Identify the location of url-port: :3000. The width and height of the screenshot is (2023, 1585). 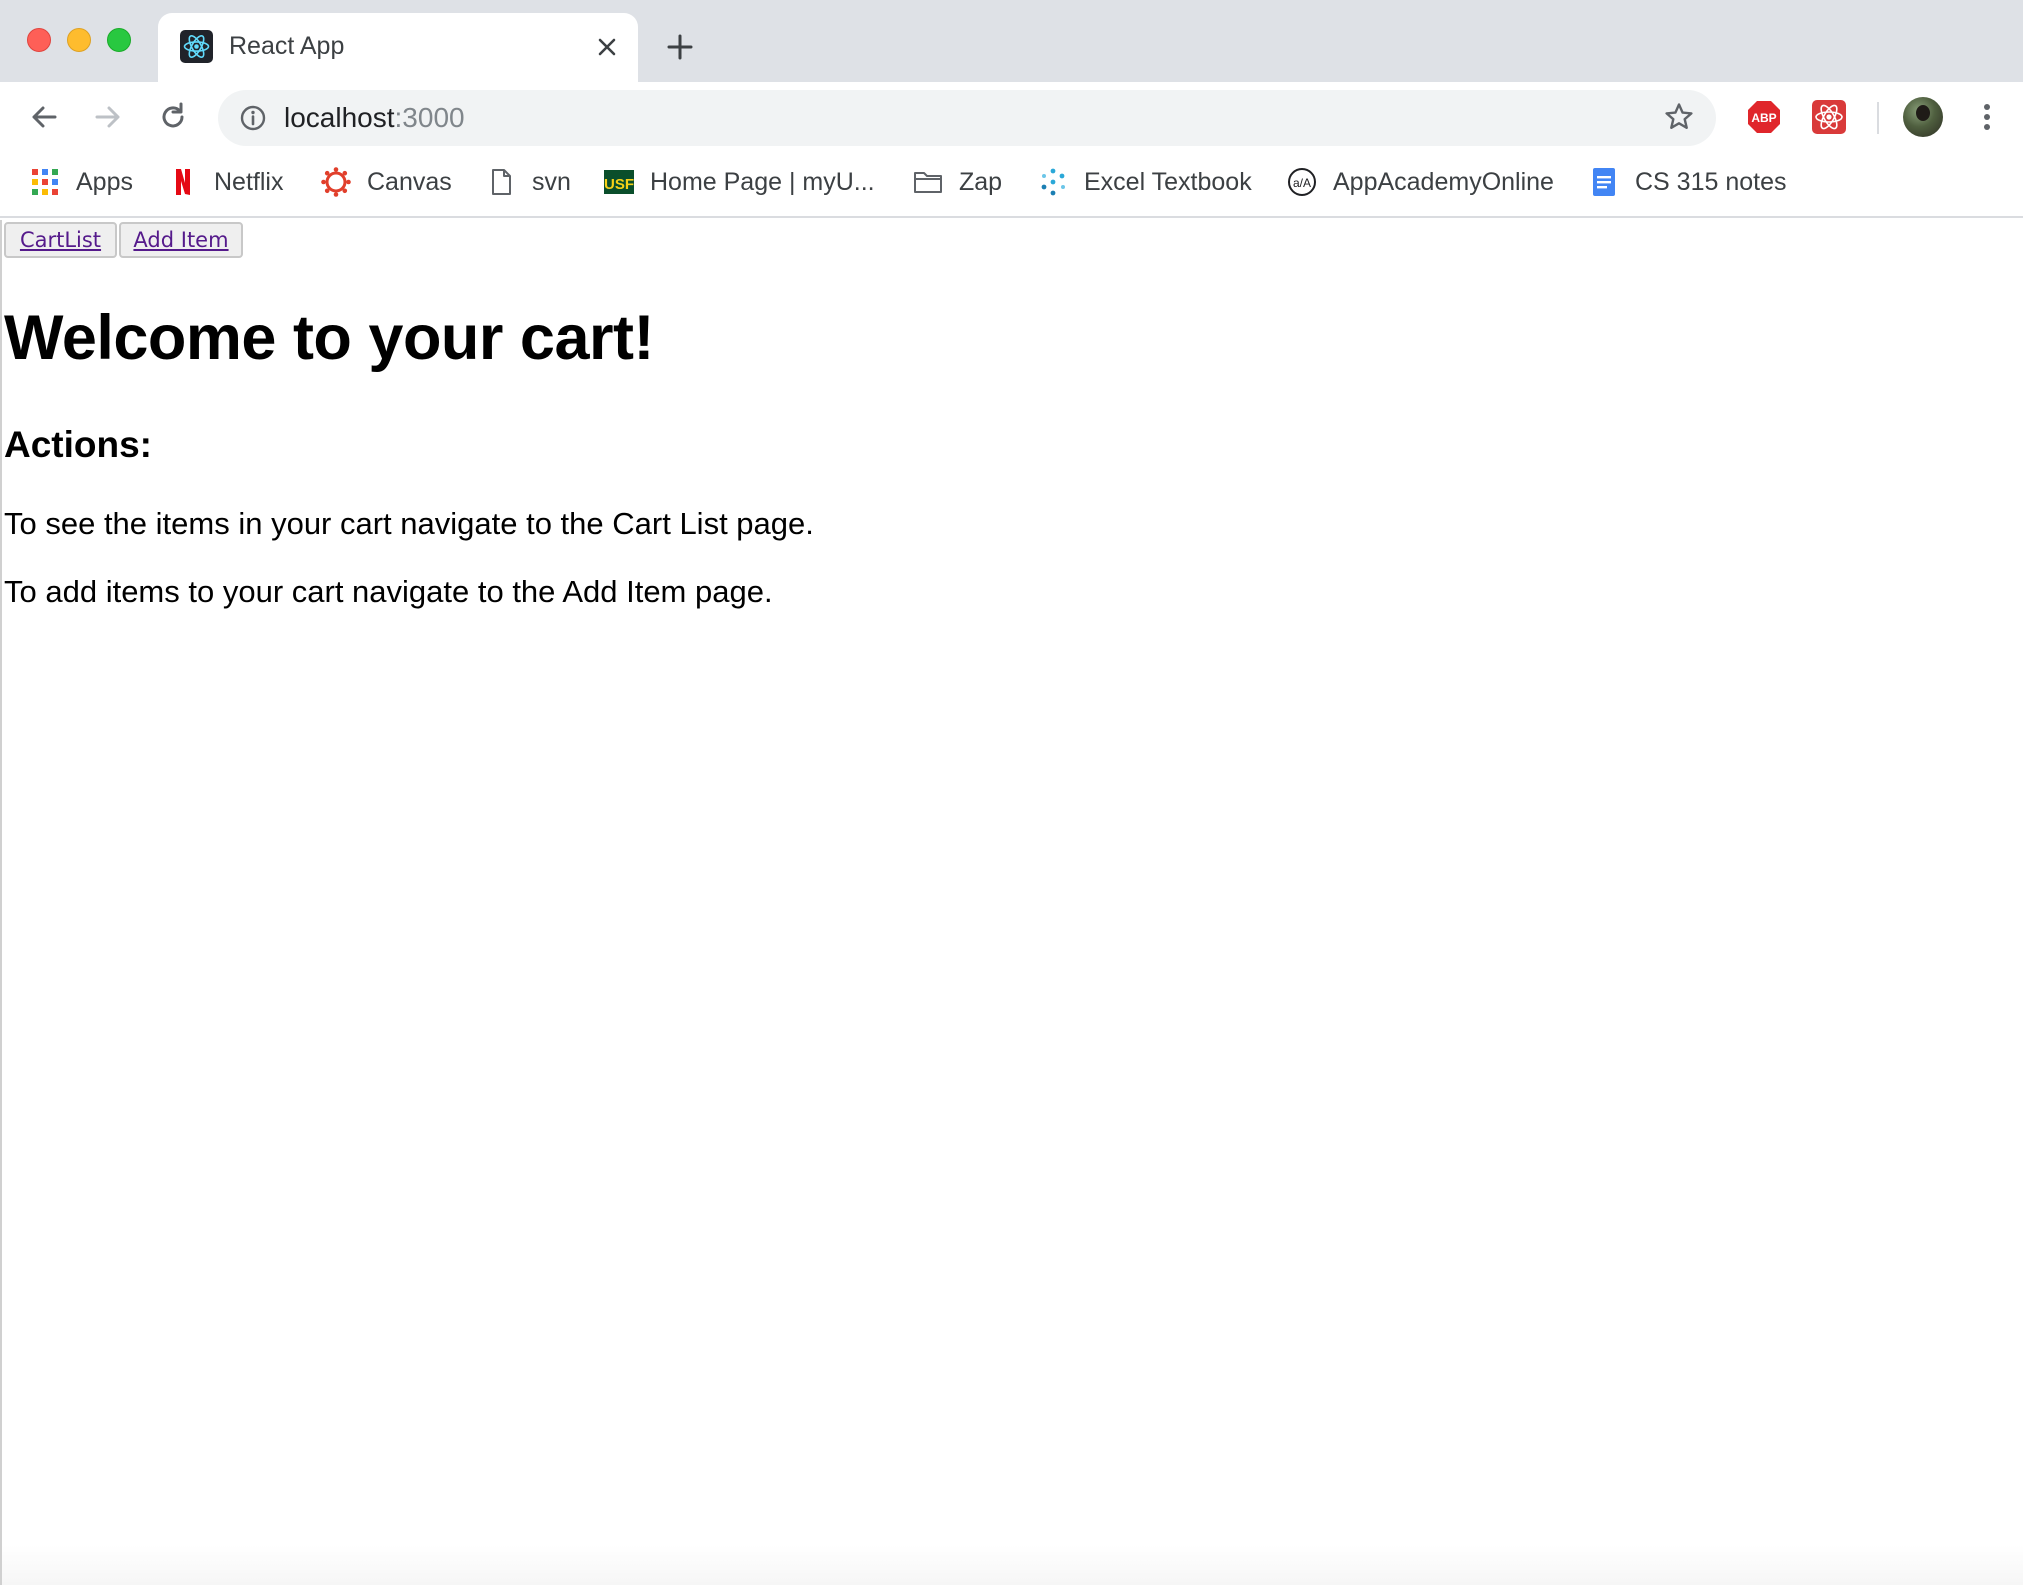
(429, 117).